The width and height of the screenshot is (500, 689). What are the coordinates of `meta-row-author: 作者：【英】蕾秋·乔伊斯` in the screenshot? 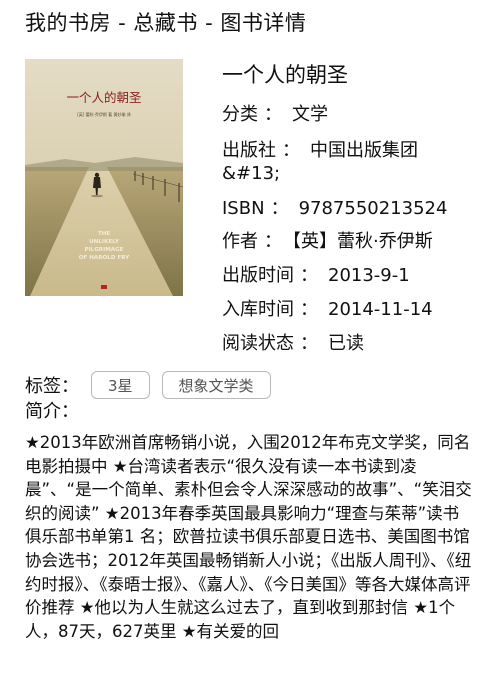 It's located at (327, 241).